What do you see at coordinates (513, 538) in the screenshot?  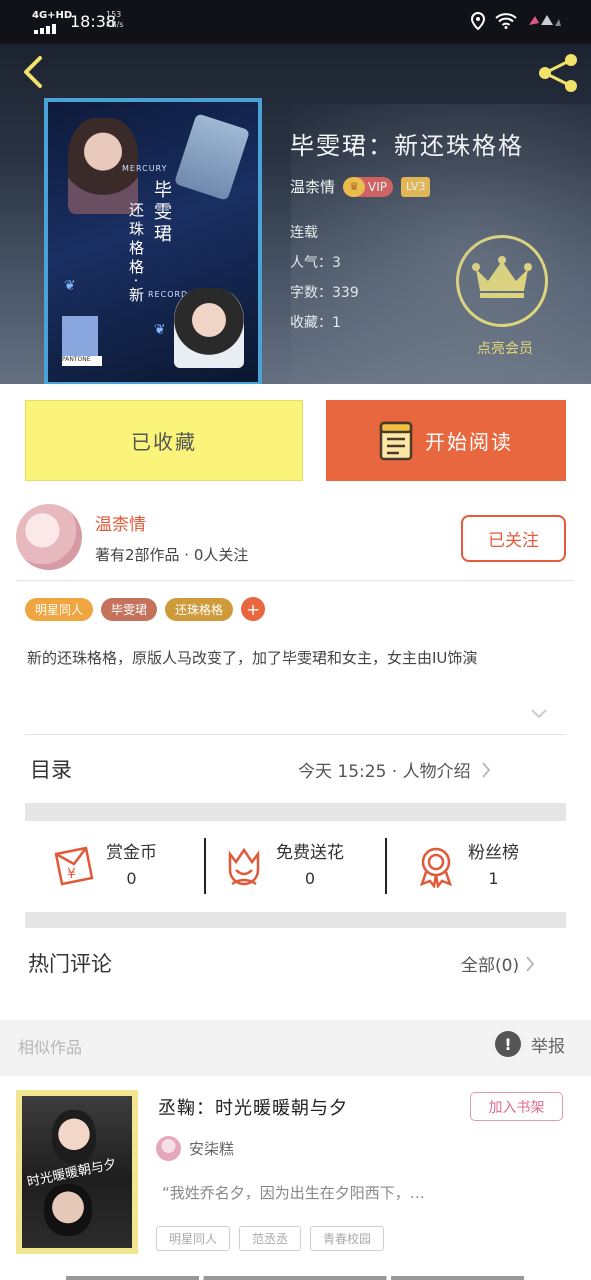 I see `follow-button: 已关注` at bounding box center [513, 538].